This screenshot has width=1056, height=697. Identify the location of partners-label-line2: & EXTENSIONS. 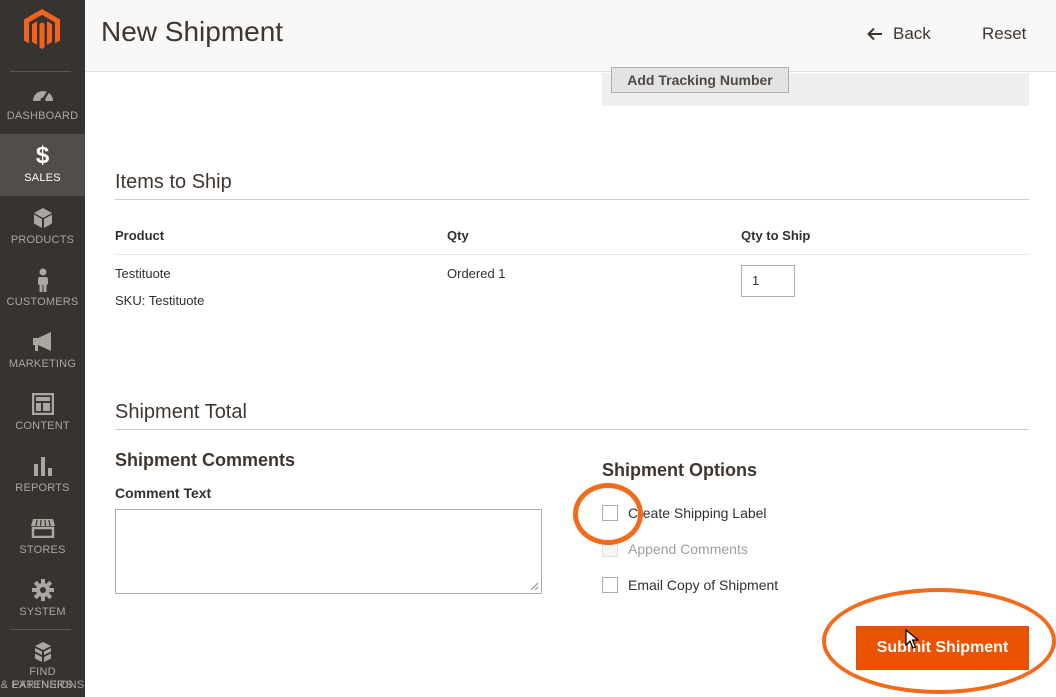
(42, 685).